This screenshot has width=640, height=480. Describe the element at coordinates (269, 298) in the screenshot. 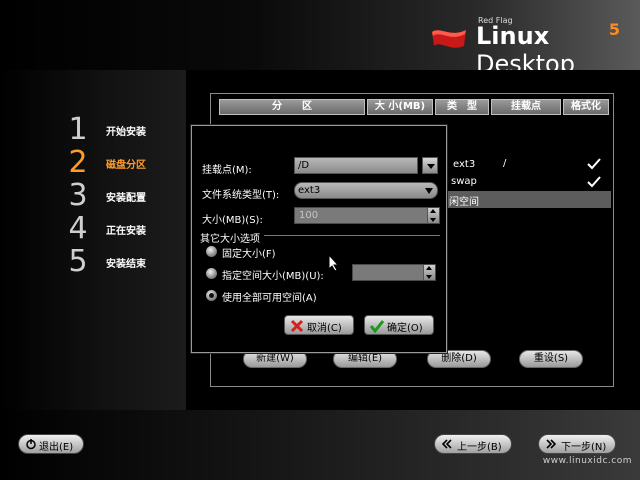

I see `radio-use-all-space-label: 使用全部可用空间(A)` at that location.